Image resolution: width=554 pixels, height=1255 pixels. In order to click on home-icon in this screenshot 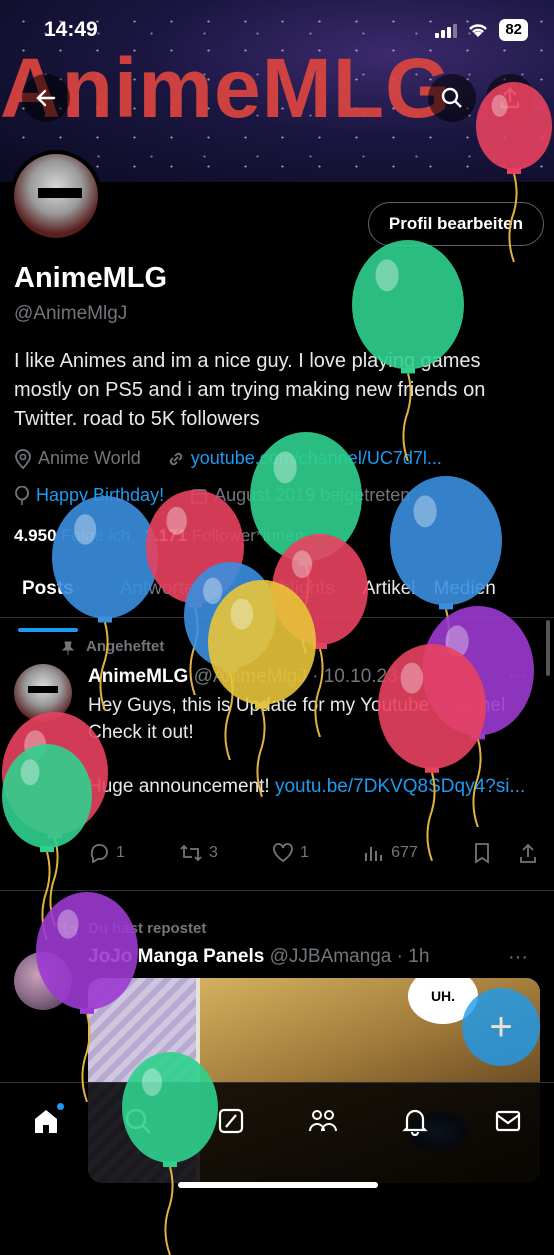, I will do `click(46, 1121)`.